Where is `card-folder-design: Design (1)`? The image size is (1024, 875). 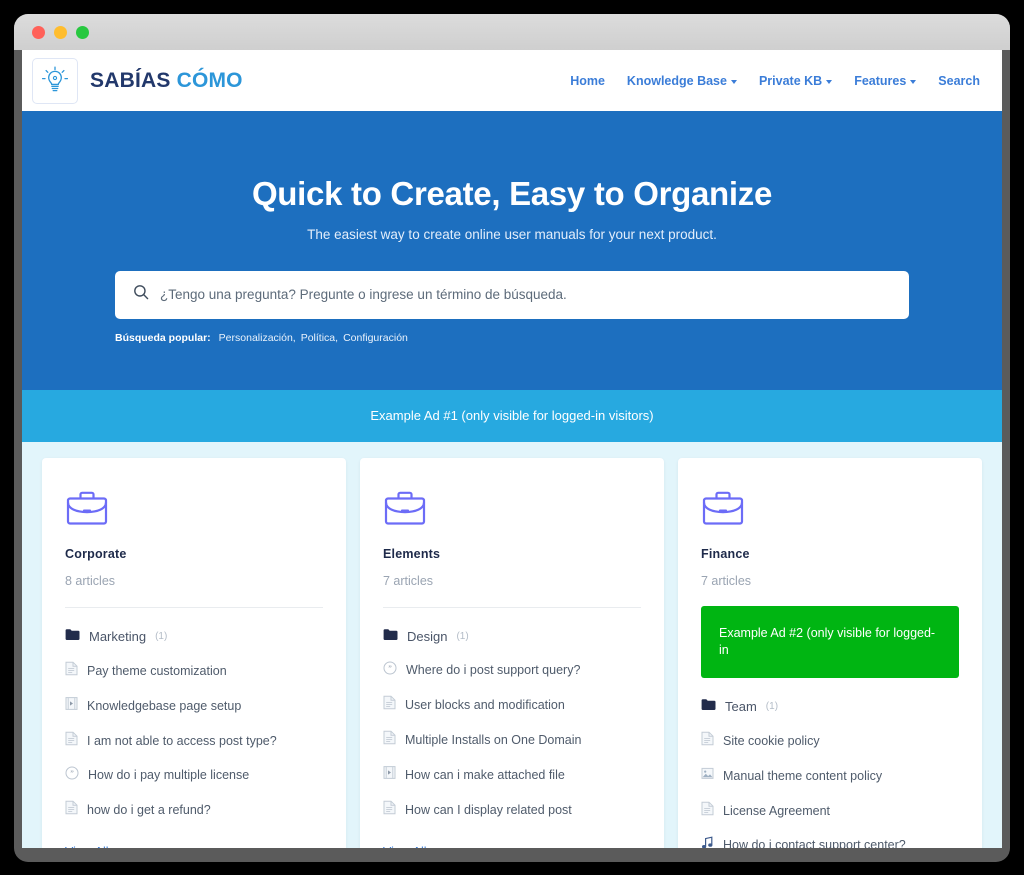 card-folder-design: Design (1) is located at coordinates (512, 637).